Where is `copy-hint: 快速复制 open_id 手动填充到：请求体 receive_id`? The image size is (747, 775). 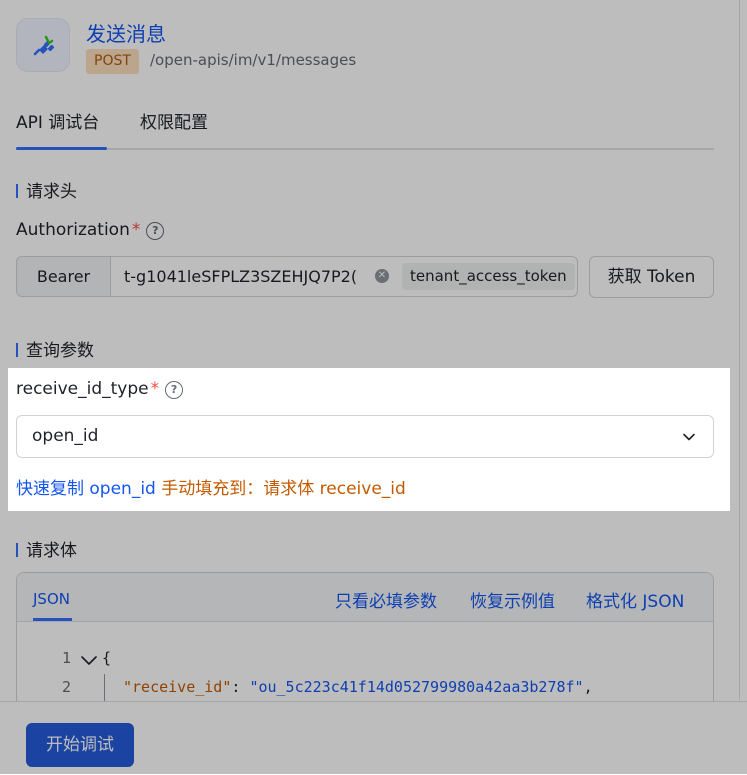 copy-hint: 快速复制 open_id 手动填充到：请求体 receive_id is located at coordinates (211, 486).